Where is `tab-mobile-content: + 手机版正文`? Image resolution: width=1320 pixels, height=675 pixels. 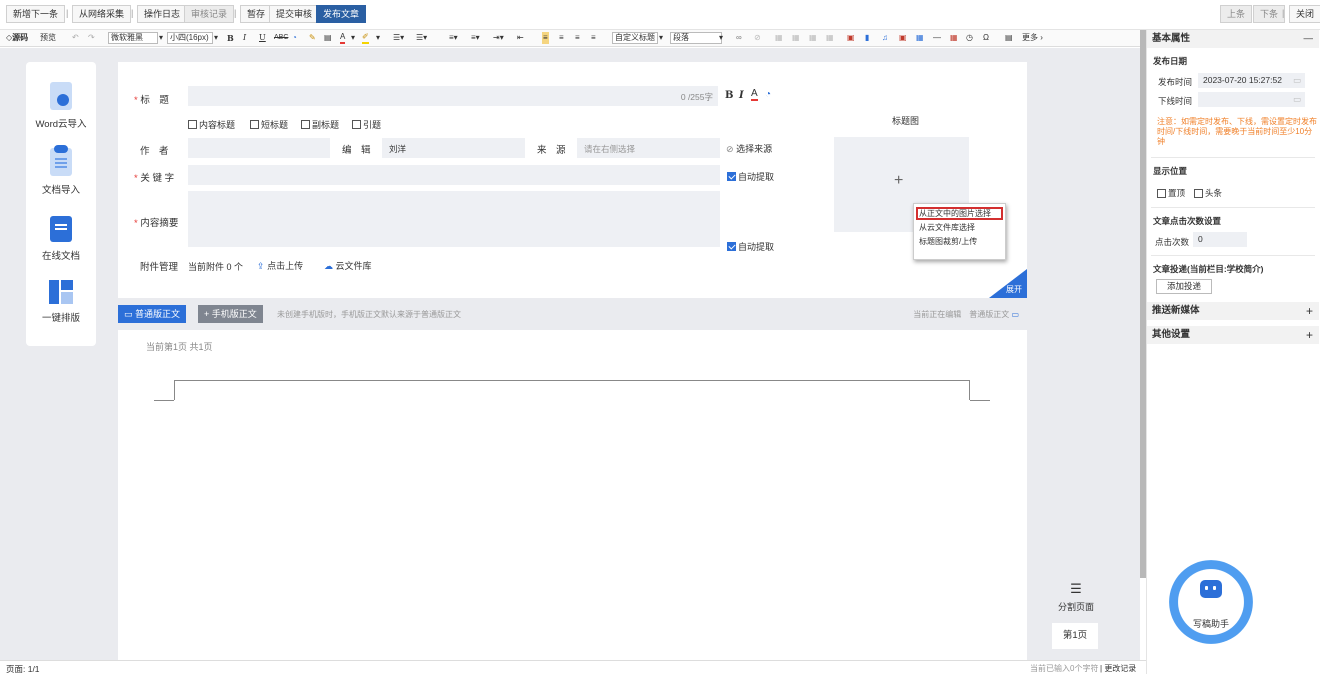
tab-mobile-content: + 手机版正文 is located at coordinates (230, 314).